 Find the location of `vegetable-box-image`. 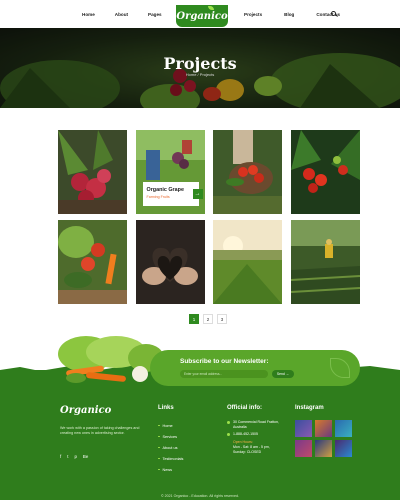

vegetable-box-image is located at coordinates (92, 262).